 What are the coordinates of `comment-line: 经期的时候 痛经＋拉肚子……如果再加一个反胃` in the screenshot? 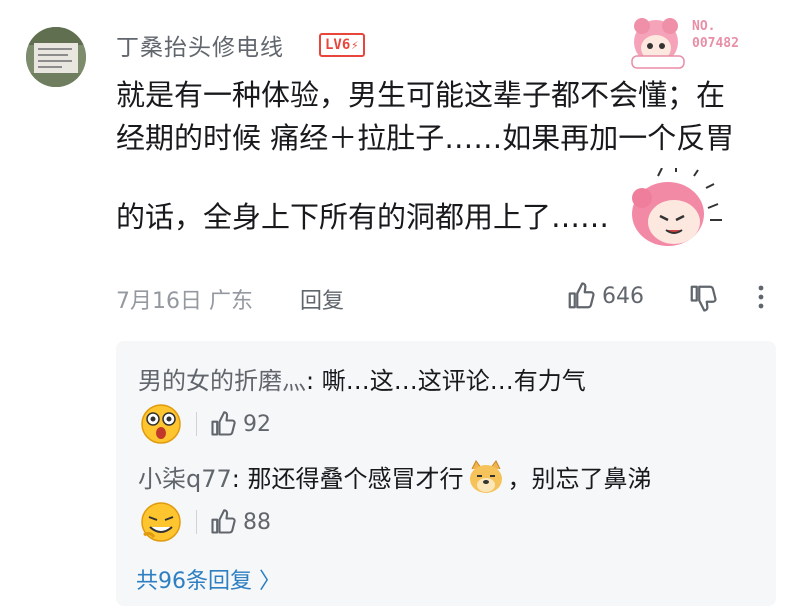 It's located at (425, 138).